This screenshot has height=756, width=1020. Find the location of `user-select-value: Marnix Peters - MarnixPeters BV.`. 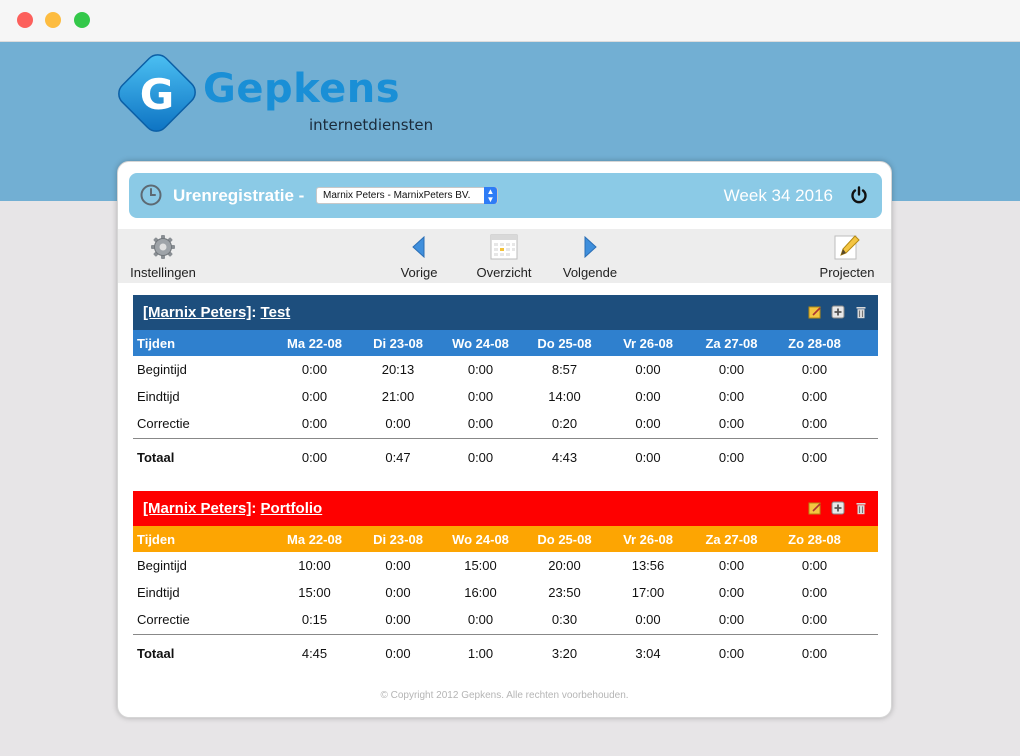

user-select-value: Marnix Peters - MarnixPeters BV. is located at coordinates (397, 195).